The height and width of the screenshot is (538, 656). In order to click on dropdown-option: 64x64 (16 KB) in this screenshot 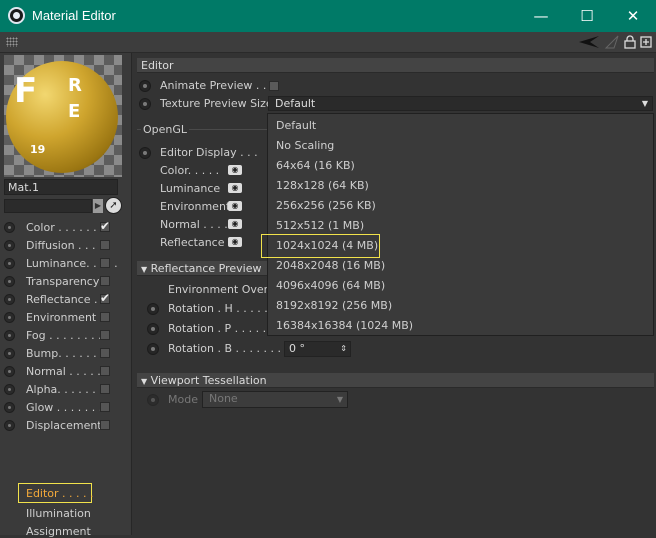, I will do `click(315, 165)`.